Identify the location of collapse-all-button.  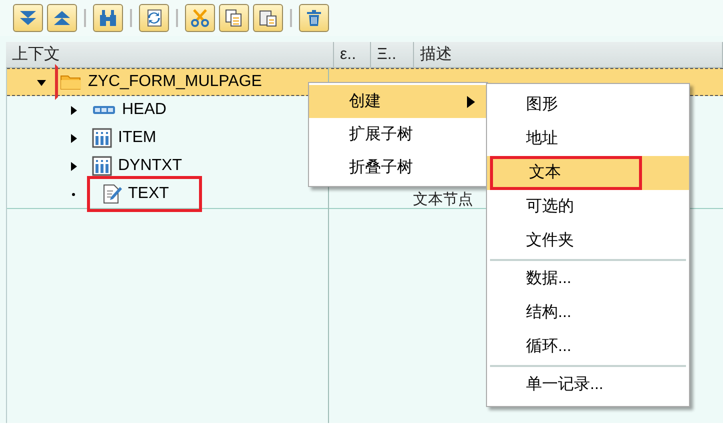
(62, 18).